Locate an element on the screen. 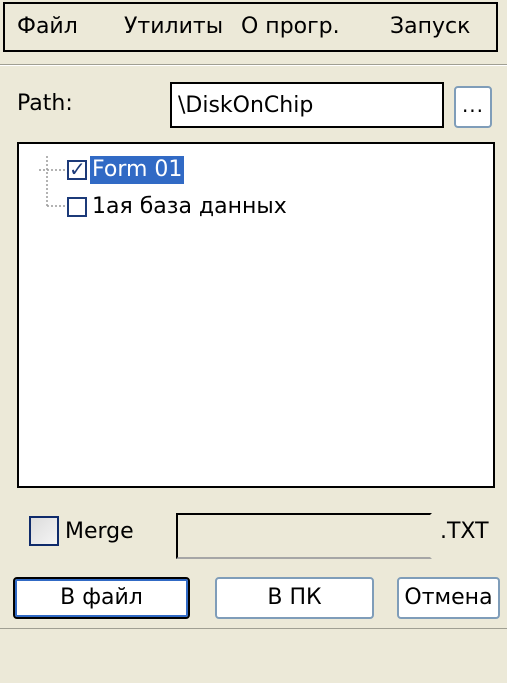 This screenshot has width=507, height=683. merge-label: Merge is located at coordinates (99, 531).